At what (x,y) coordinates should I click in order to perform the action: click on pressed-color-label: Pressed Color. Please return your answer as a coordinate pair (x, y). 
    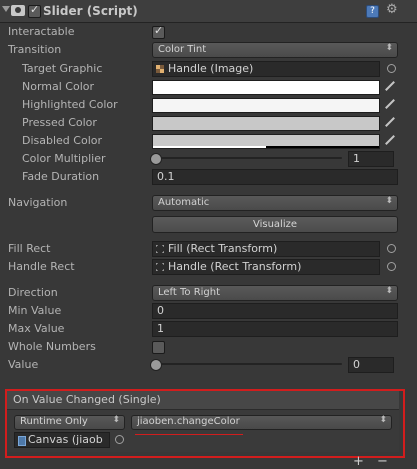
    Looking at the image, I should click on (59, 122).